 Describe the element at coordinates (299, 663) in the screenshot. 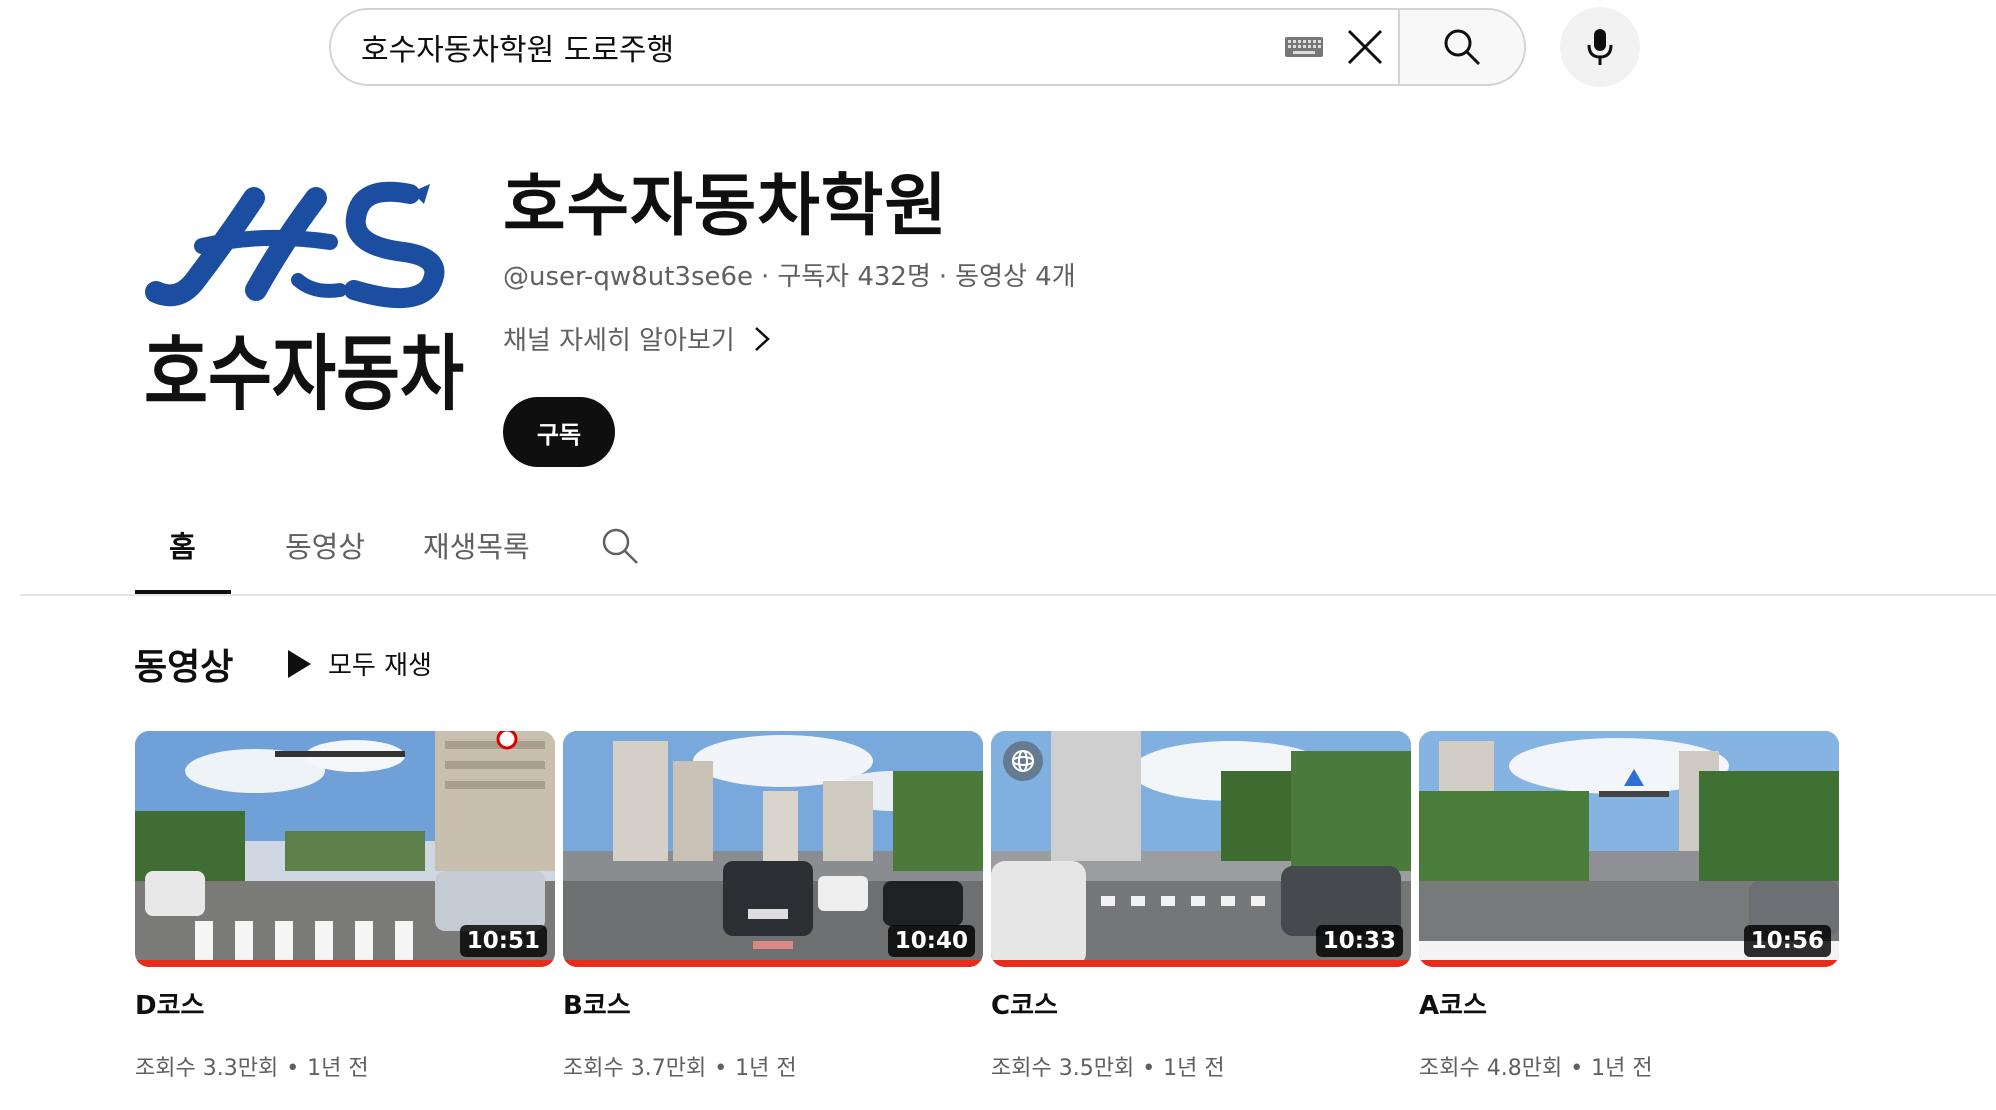

I see `play-icon` at that location.